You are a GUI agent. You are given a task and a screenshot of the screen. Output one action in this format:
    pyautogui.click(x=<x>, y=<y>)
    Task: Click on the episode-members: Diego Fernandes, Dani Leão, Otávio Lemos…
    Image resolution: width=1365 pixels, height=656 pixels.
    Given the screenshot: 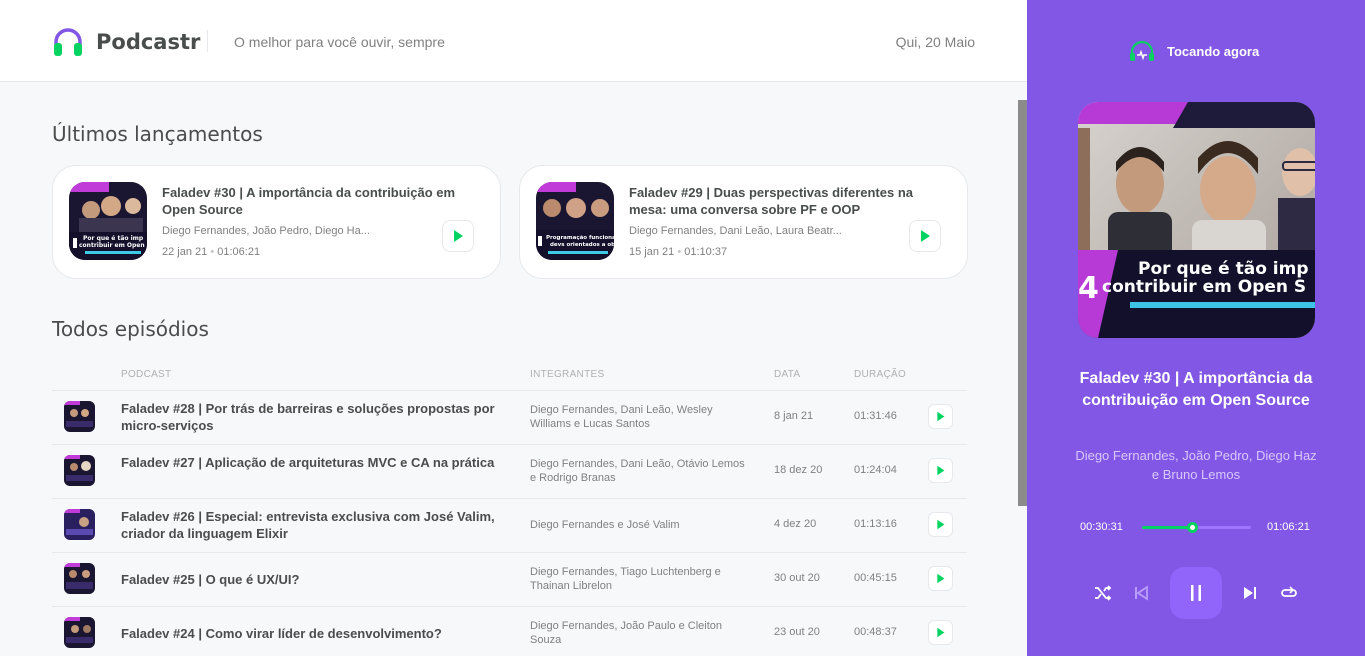 What is the action you would take?
    pyautogui.click(x=637, y=471)
    